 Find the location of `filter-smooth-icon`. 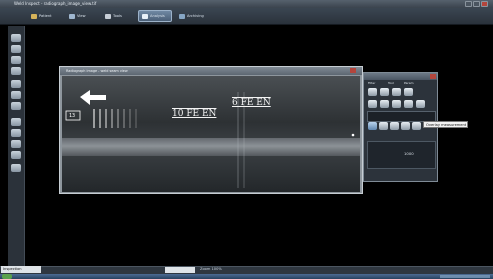

filter-smooth-icon is located at coordinates (384, 92).